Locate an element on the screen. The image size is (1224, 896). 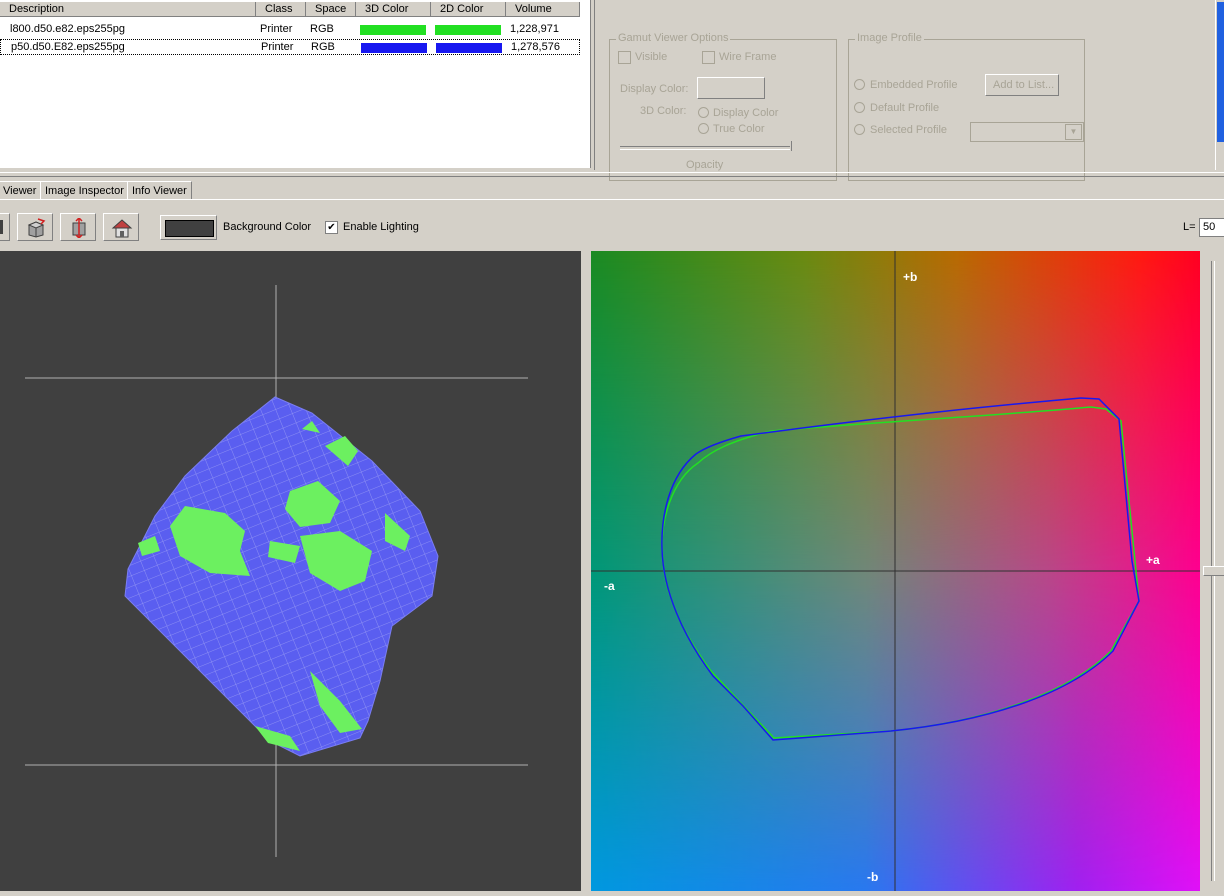
default-profile-radio is located at coordinates (859, 107).